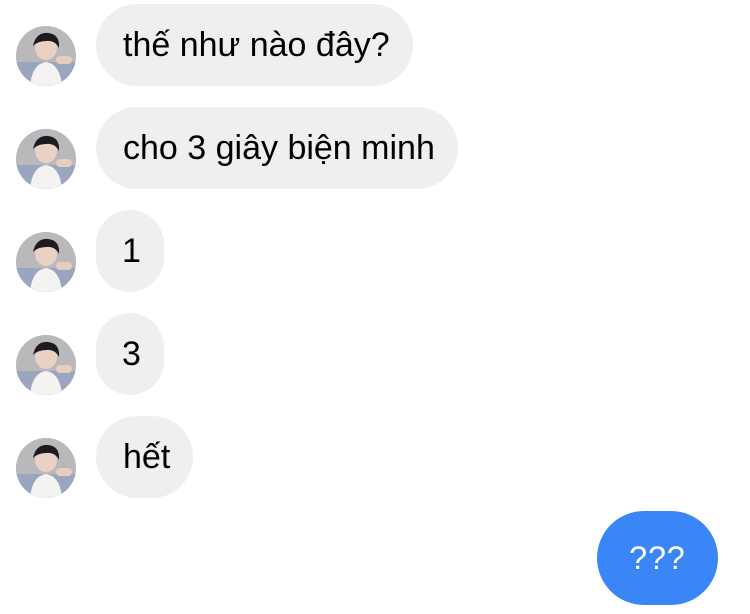 The image size is (750, 614). What do you see at coordinates (277, 148) in the screenshot?
I see `received-message-bubble: cho 3 giây biện minh` at bounding box center [277, 148].